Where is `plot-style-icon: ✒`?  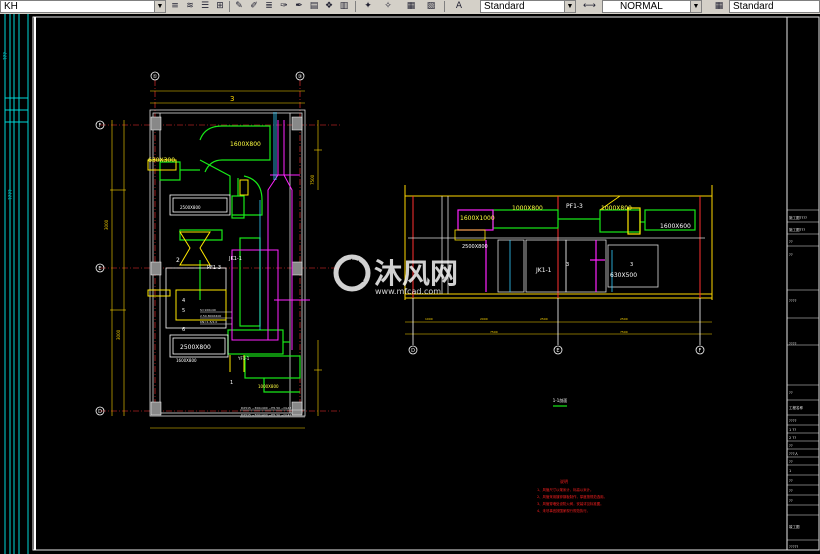
plot-style-icon: ✒ is located at coordinates (299, 6).